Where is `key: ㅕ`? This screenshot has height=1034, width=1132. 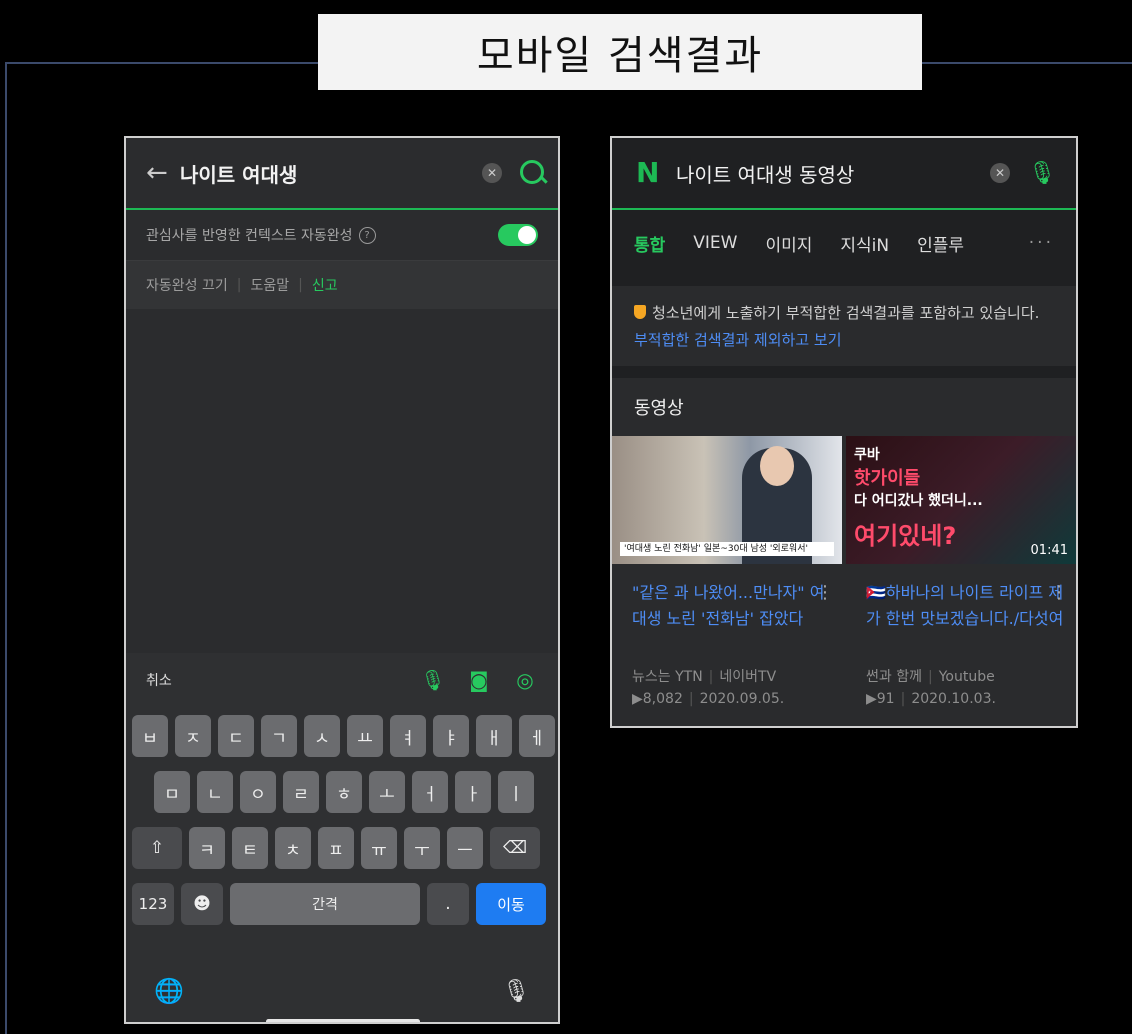
key: ㅕ is located at coordinates (408, 736).